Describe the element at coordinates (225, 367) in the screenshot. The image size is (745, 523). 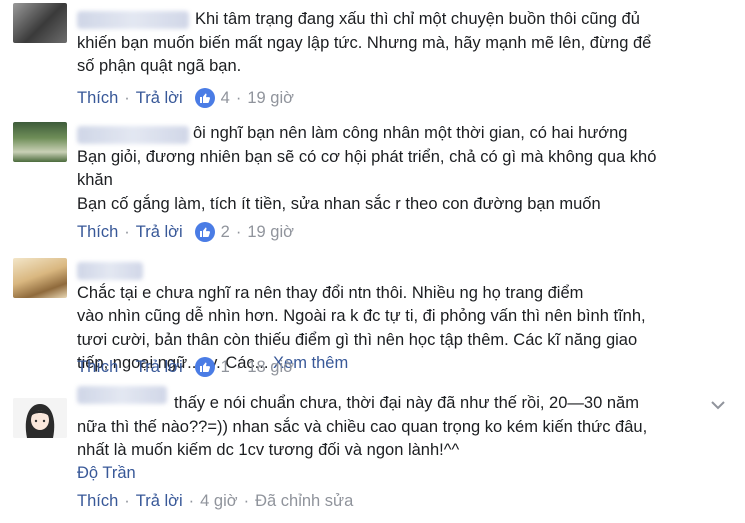
I see `reaction-count: 1` at that location.